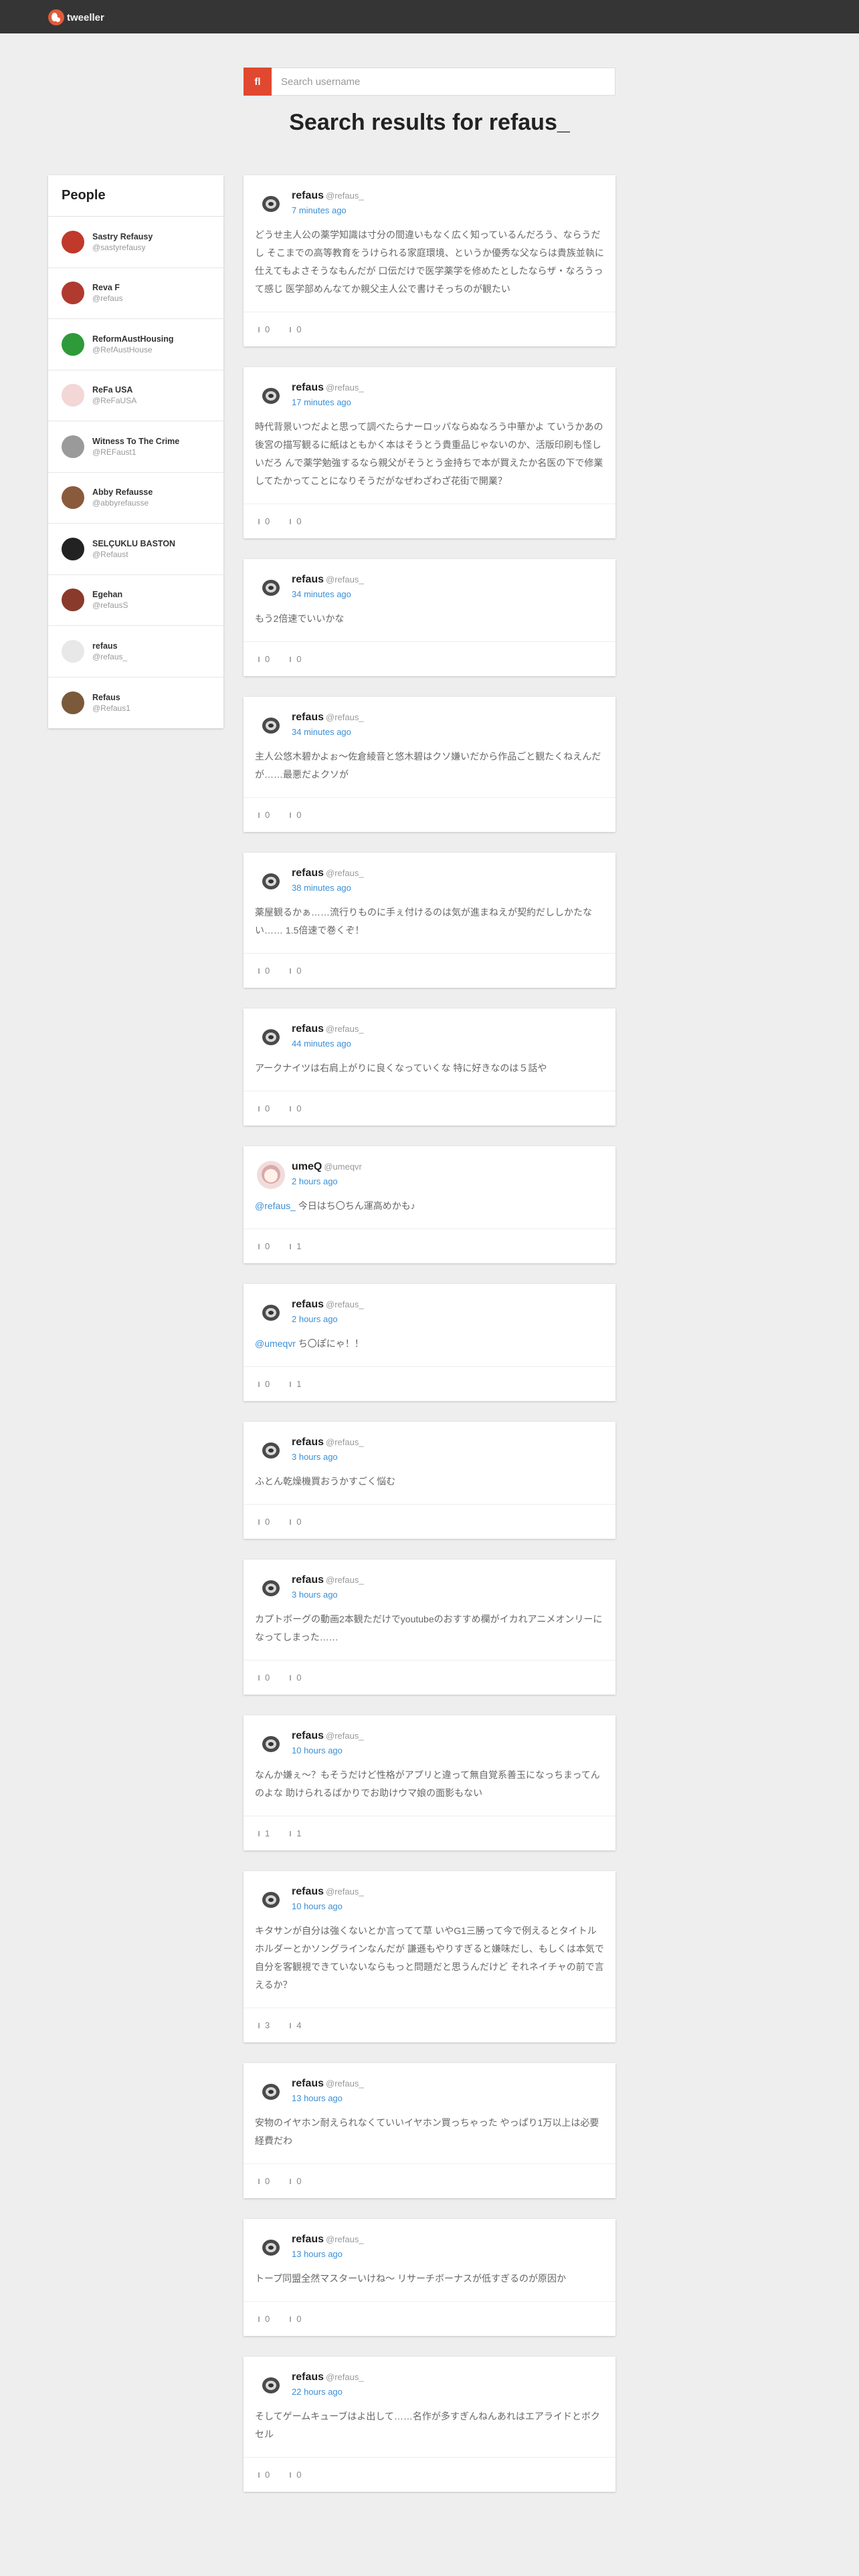 This screenshot has height=2576, width=859. I want to click on mention-link: @umeqvr, so click(275, 1343).